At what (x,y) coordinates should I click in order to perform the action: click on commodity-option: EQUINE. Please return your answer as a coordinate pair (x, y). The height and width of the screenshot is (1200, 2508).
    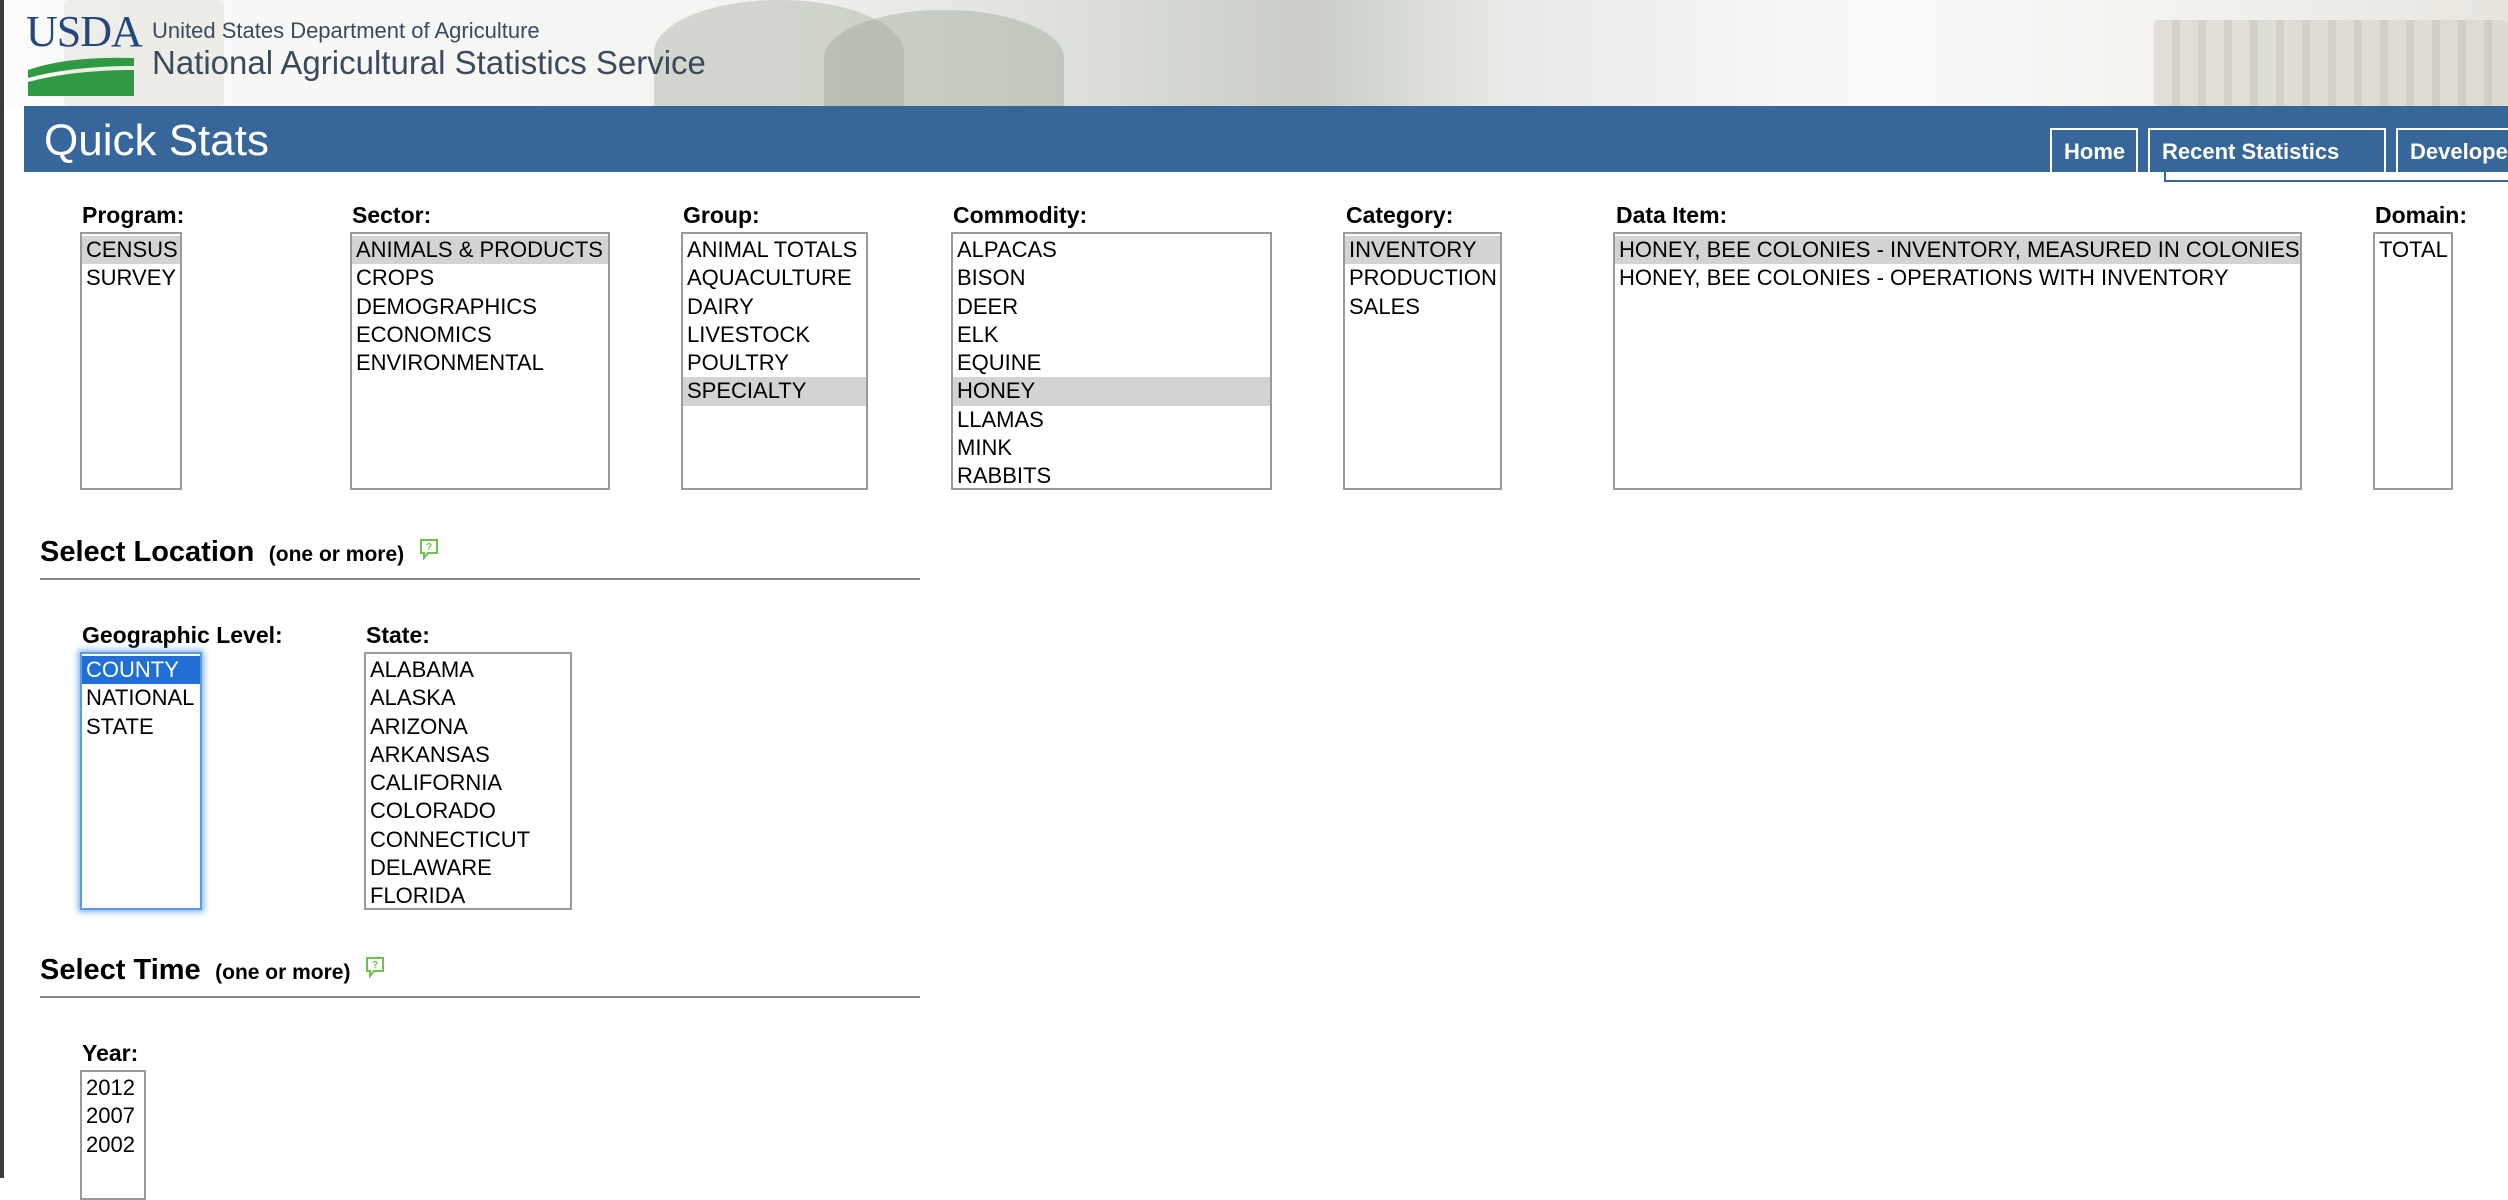
    Looking at the image, I should click on (1111, 363).